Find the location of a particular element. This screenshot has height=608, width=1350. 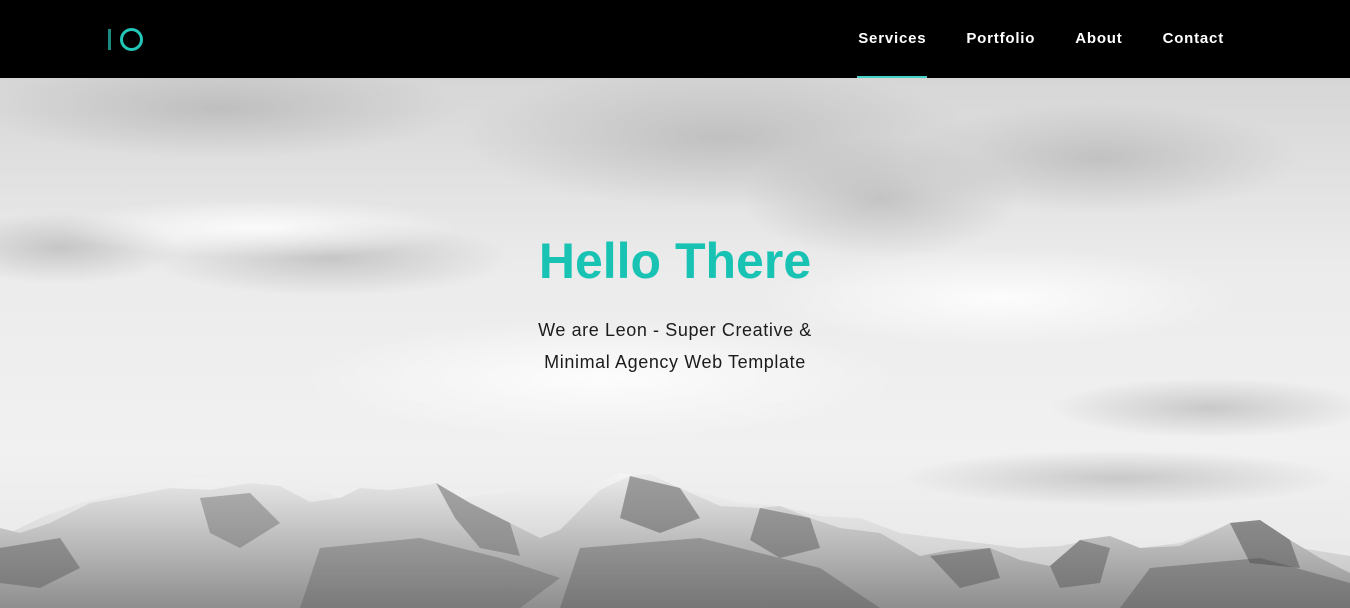

nav-item-services: Services is located at coordinates (892, 39).